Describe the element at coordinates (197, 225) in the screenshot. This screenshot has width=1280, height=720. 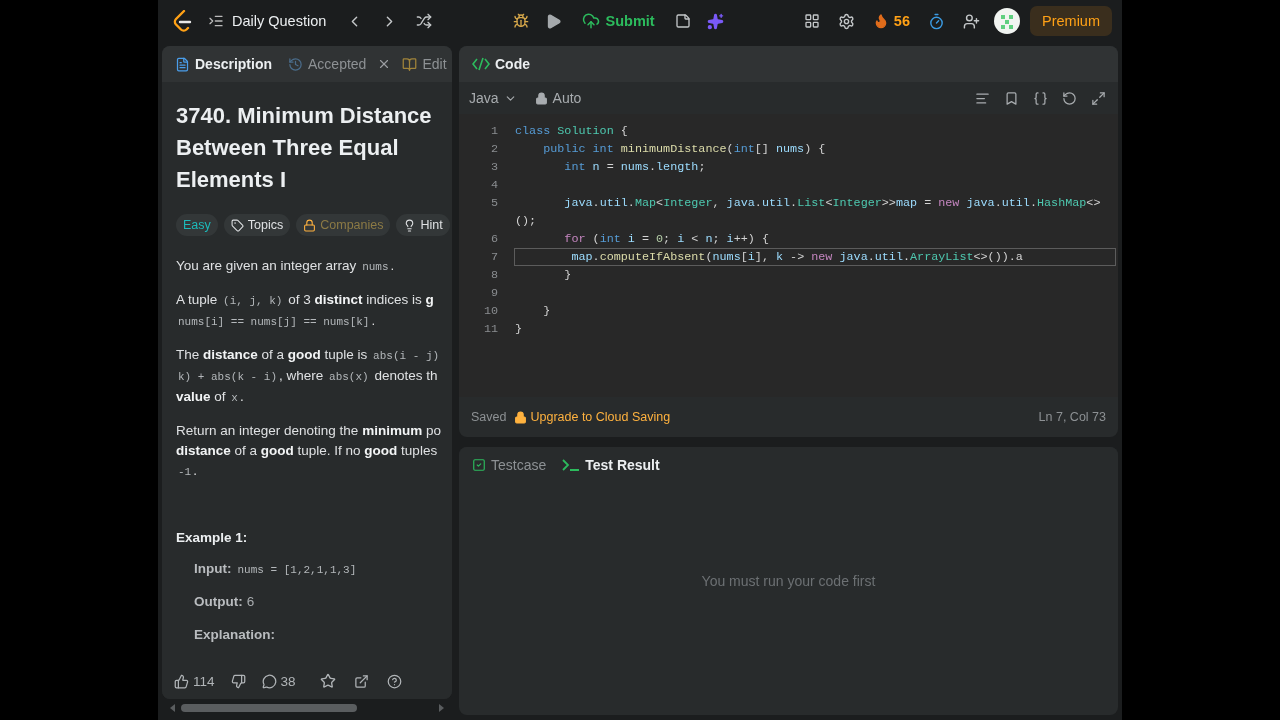
I see `tag-chip: Easy` at that location.